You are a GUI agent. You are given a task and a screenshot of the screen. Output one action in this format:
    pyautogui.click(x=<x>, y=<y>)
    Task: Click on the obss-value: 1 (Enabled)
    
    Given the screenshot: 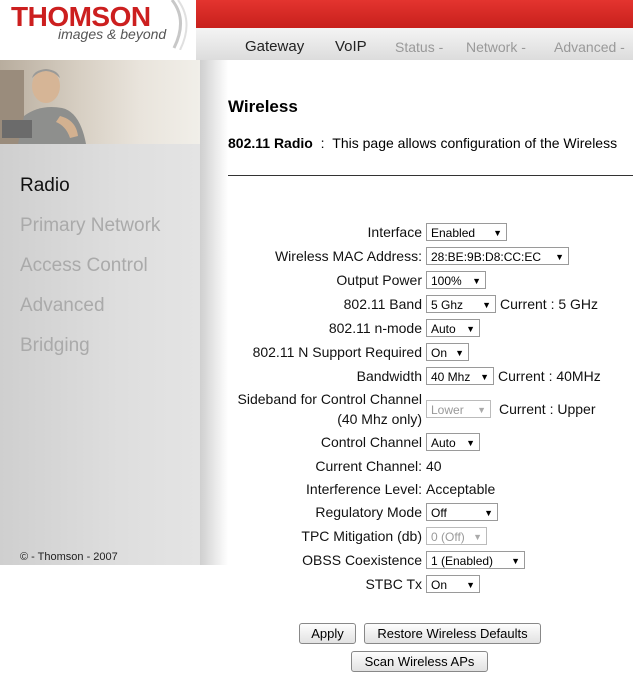 What is the action you would take?
    pyautogui.click(x=462, y=561)
    